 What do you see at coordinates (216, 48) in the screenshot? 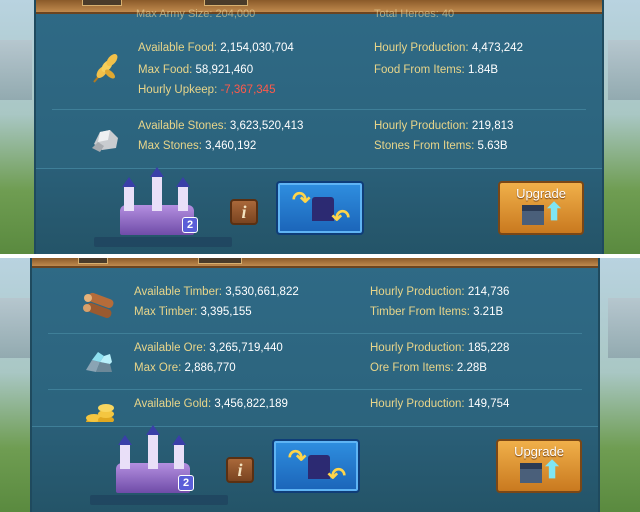
I see `available-food: Available Food: 2,154,030,704` at bounding box center [216, 48].